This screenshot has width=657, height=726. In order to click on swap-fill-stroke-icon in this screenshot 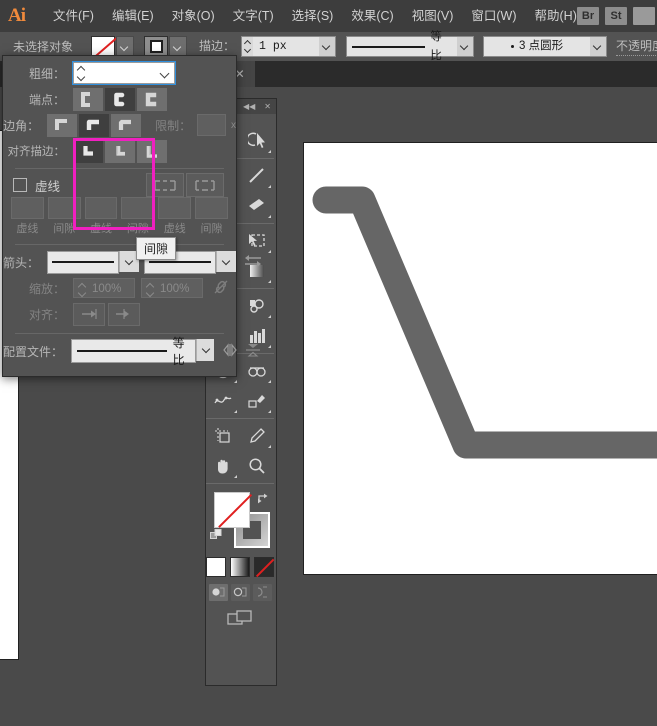, I will do `click(263, 498)`.